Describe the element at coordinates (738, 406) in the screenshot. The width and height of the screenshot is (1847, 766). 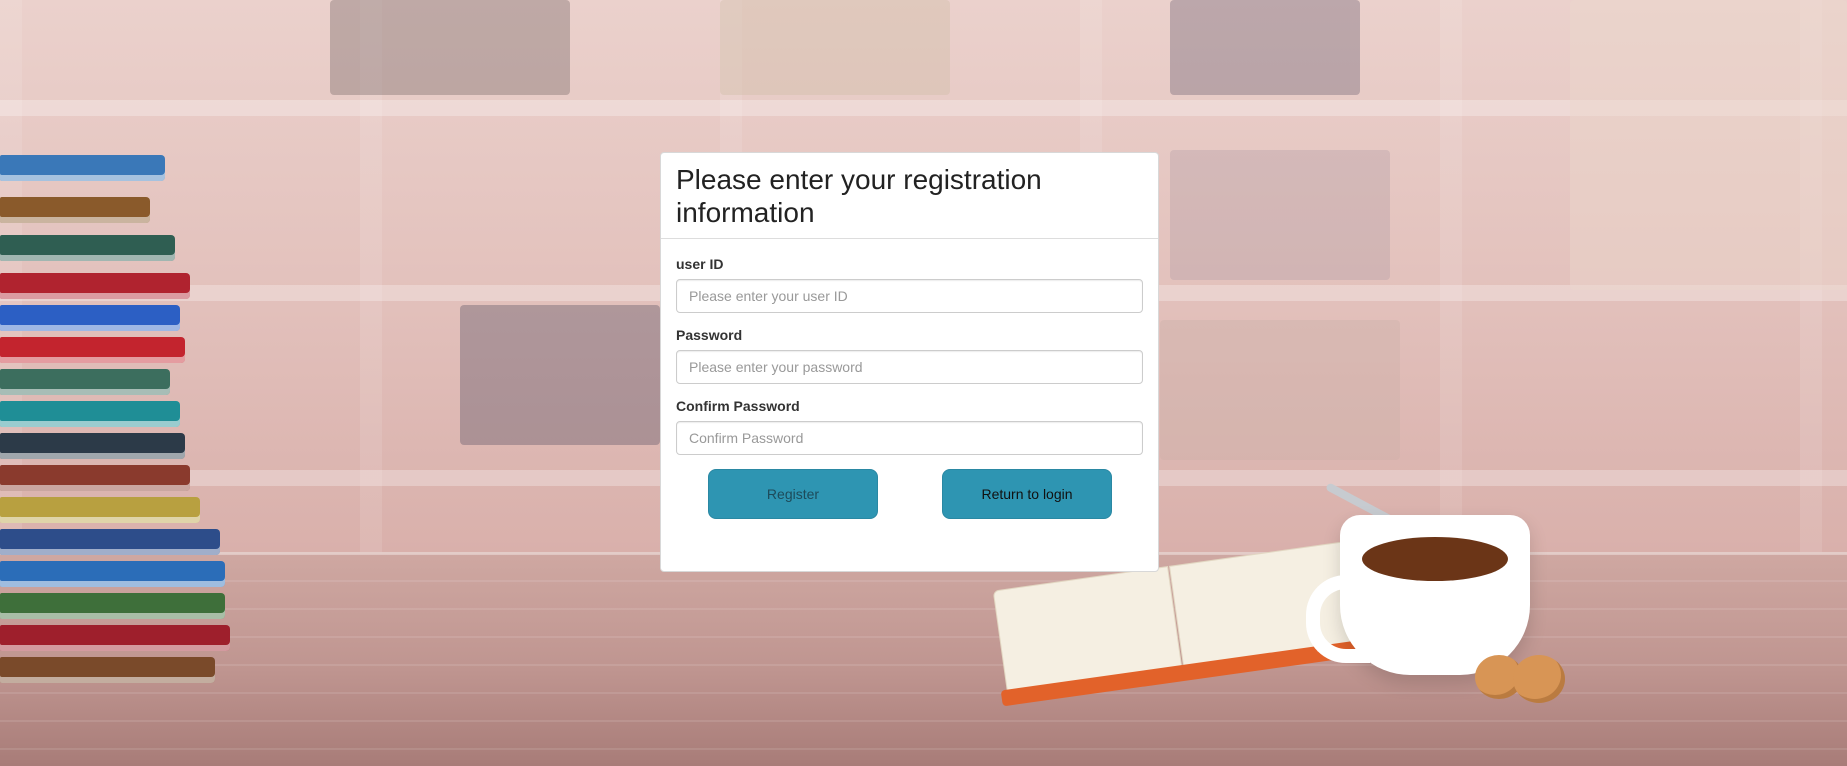
I see `confirm-password-label: Confirm Password` at that location.